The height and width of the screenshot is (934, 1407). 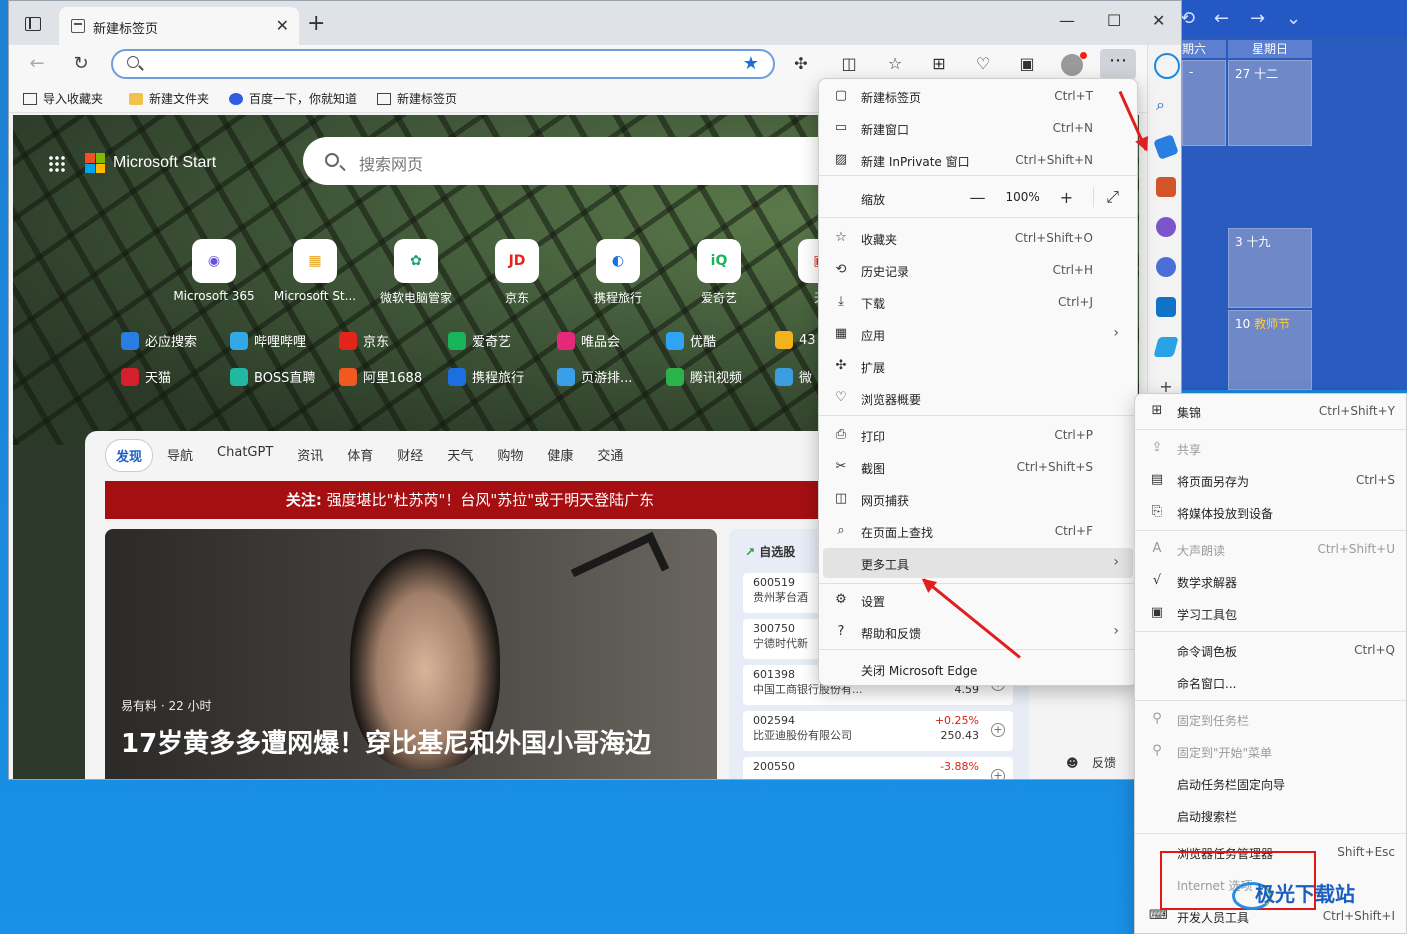 What do you see at coordinates (1272, 411) in the screenshot?
I see `submenu-item-collections: ⊞ 集锦 Ctrl+Shift+Y` at bounding box center [1272, 411].